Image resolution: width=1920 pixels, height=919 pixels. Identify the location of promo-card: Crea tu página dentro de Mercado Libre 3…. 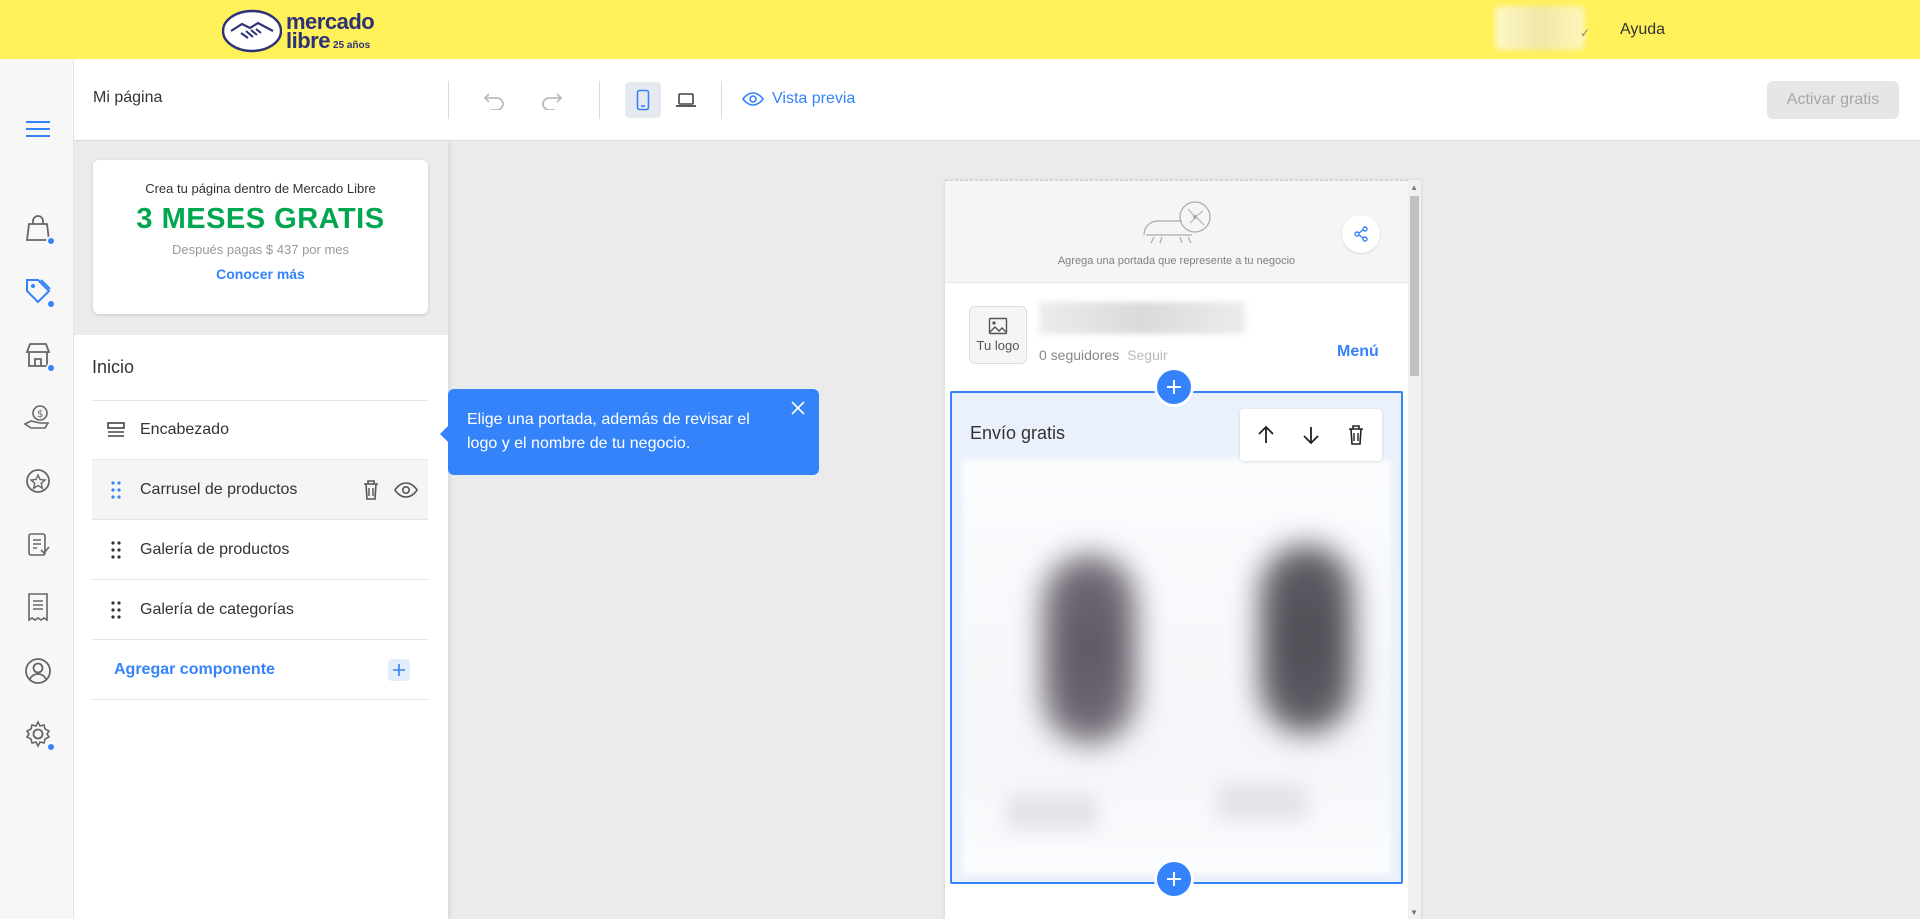
(260, 237).